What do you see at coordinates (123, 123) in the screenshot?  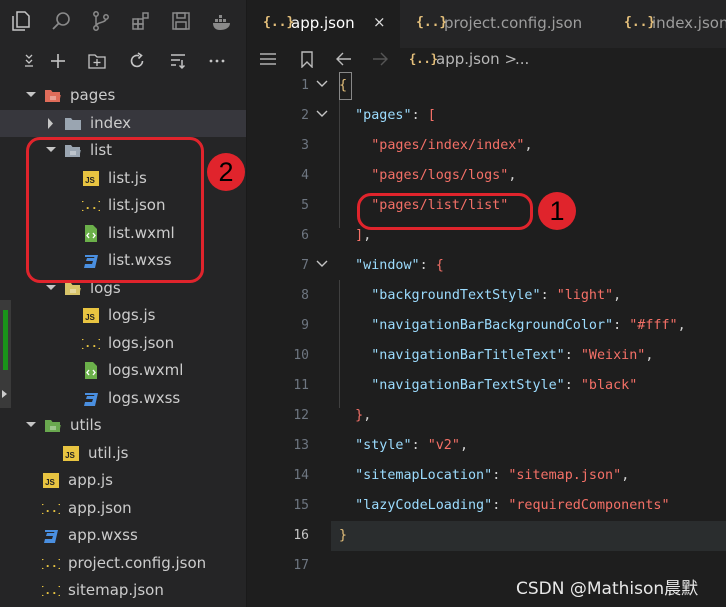 I see `tree-folder-index: index` at bounding box center [123, 123].